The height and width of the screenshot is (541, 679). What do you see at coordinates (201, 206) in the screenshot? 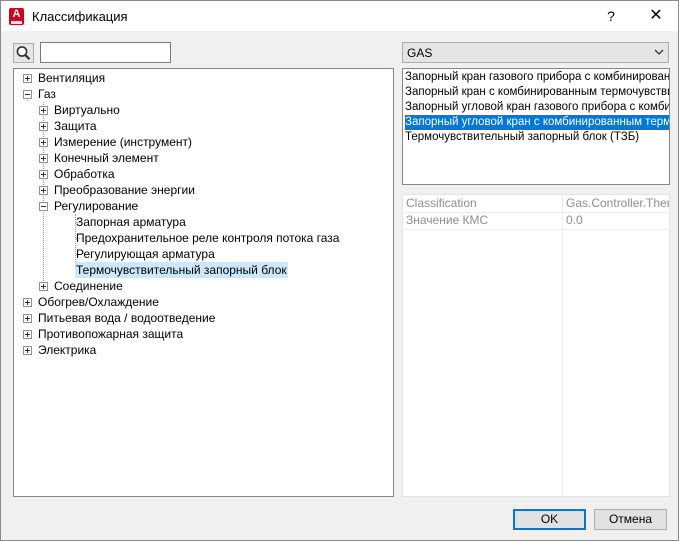
I see `tree-node: Регулирование` at bounding box center [201, 206].